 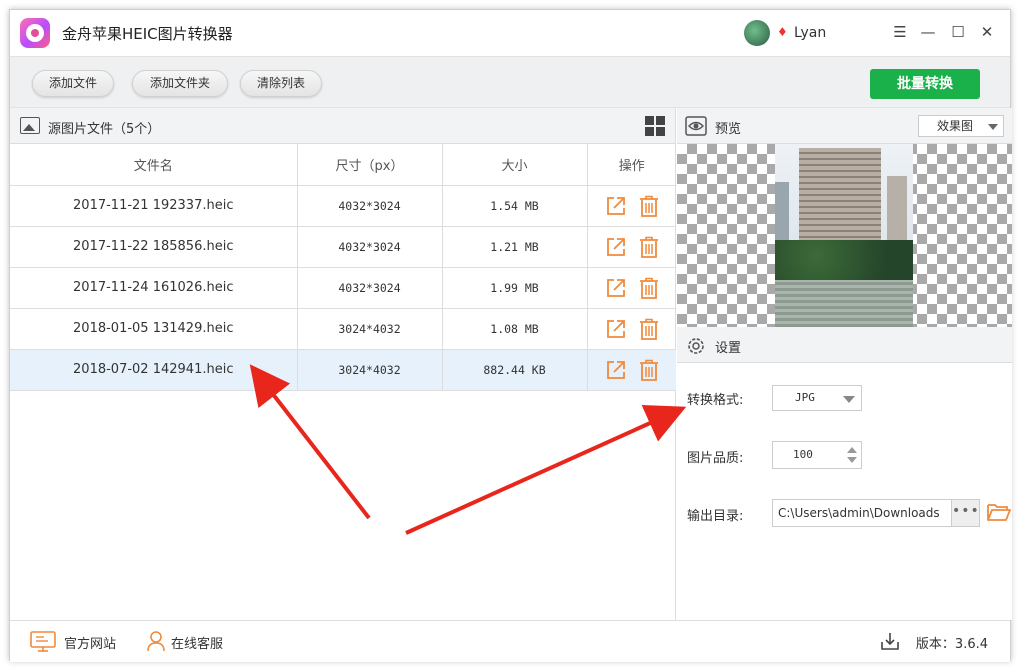 What do you see at coordinates (715, 400) in the screenshot?
I see `format-label: 转换格式:` at bounding box center [715, 400].